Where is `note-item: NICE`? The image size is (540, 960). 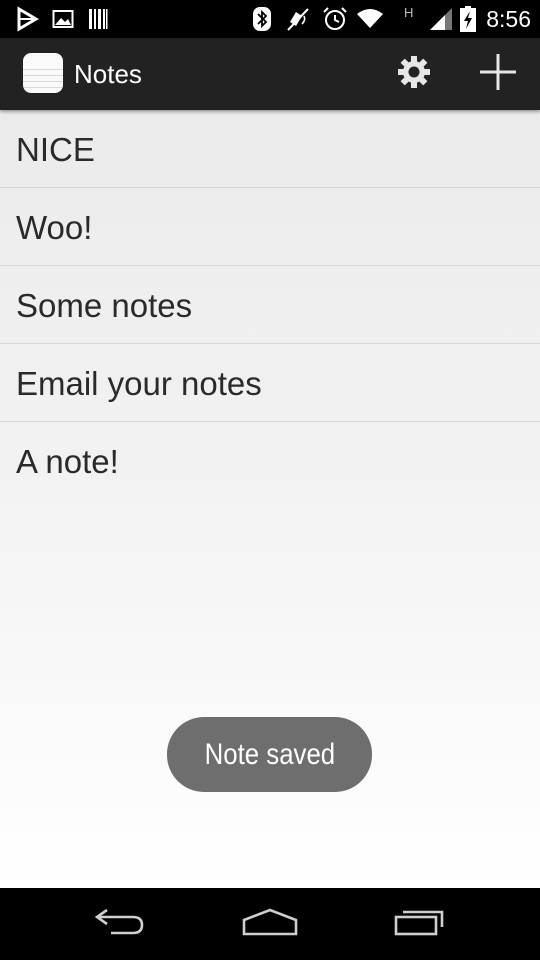
note-item: NICE is located at coordinates (270, 149).